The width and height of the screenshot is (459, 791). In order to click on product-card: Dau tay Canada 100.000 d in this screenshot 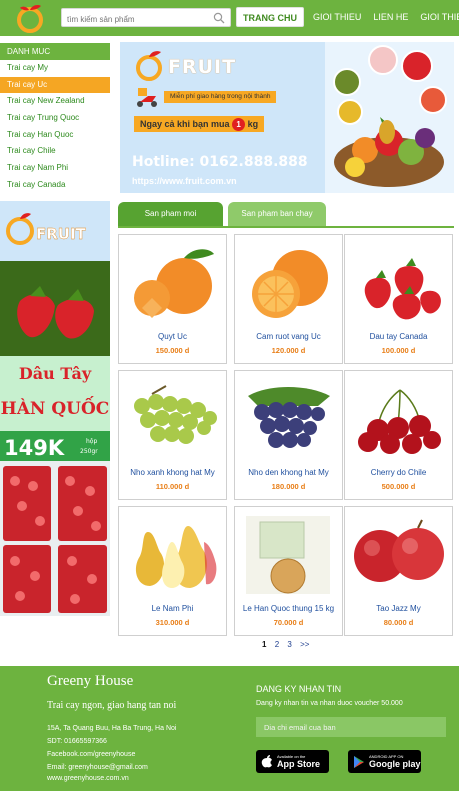, I will do `click(398, 299)`.